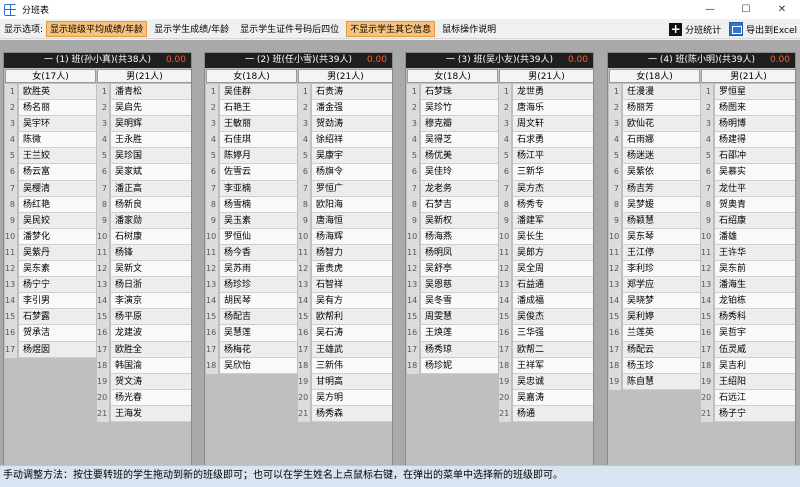  I want to click on student-name: 王祥军, so click(553, 365).